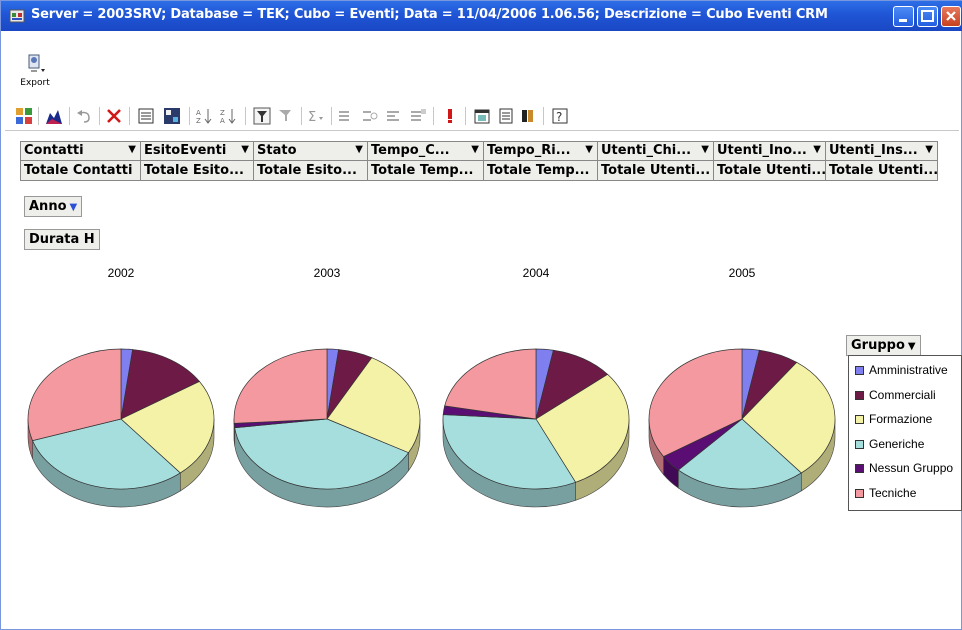  What do you see at coordinates (54, 150) in the screenshot?
I see `field-header-label: Contatti` at bounding box center [54, 150].